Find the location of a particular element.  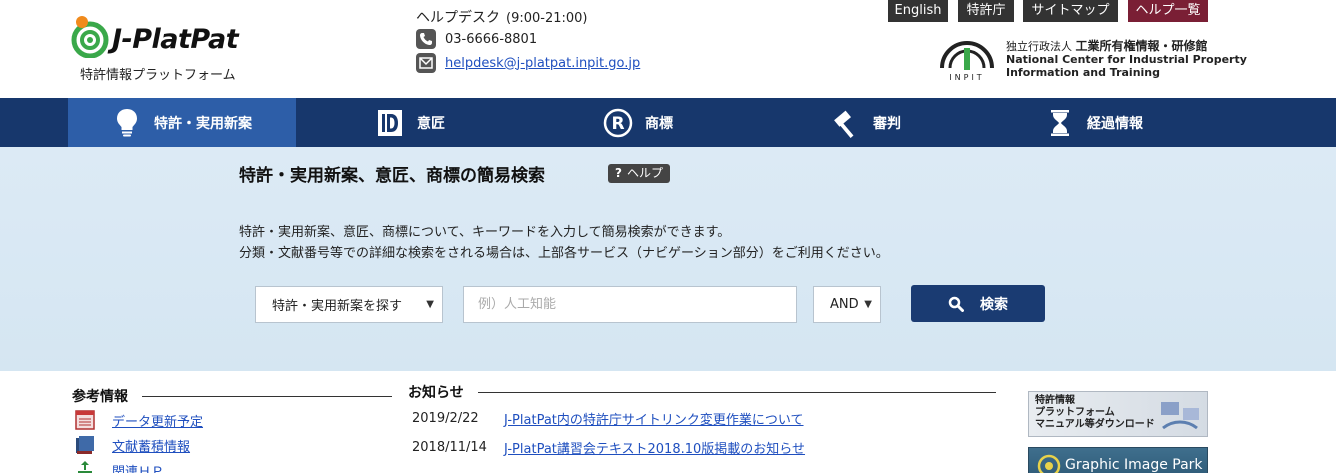

reference-divider is located at coordinates (267, 396).